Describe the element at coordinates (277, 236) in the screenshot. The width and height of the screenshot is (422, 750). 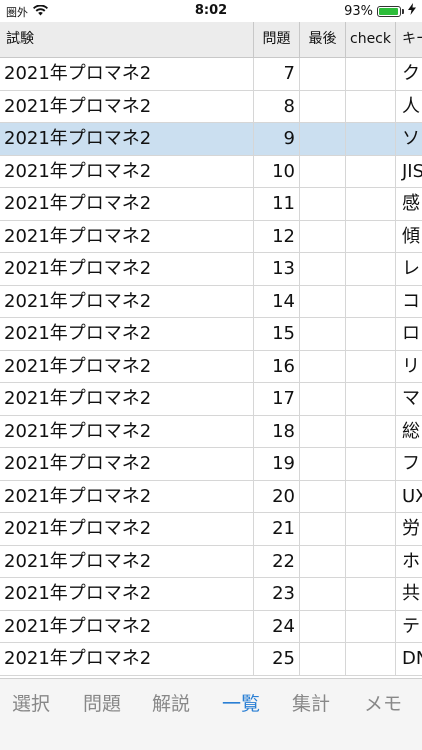
I see `cell-number: 12` at that location.